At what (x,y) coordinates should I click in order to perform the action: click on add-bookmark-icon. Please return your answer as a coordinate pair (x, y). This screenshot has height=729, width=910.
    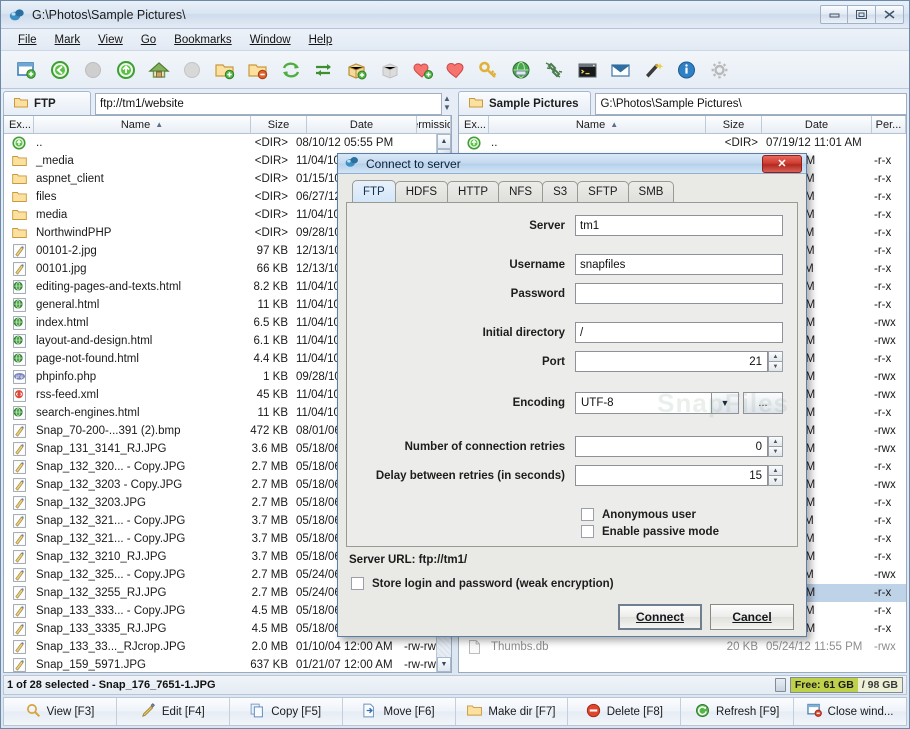
    Looking at the image, I should click on (422, 70).